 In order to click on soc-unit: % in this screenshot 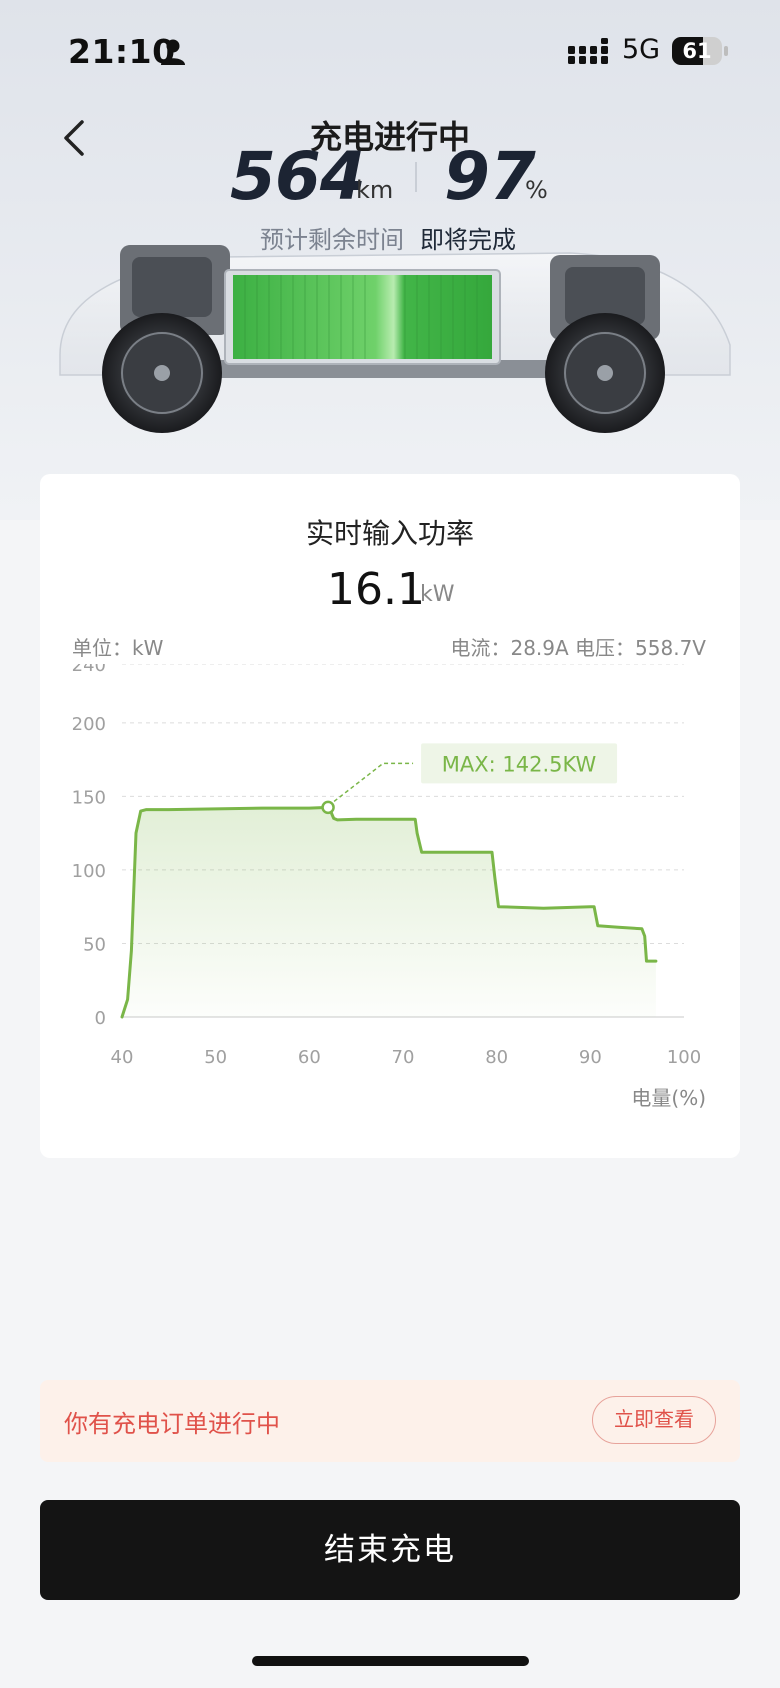, I will do `click(536, 190)`.